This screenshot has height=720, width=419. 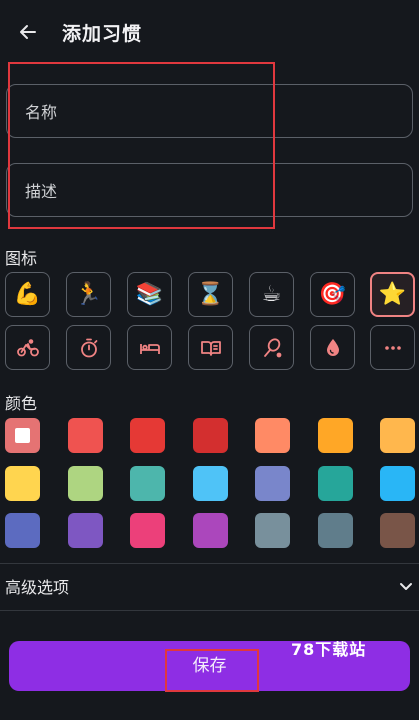 I want to click on icons-section-label: 图标, so click(x=21, y=258).